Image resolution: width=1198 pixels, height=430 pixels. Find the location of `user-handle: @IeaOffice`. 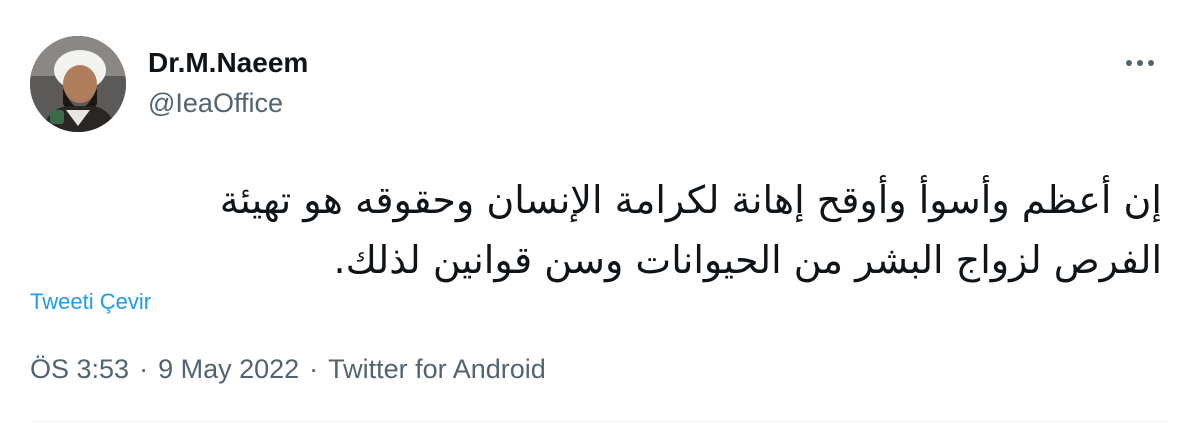

user-handle: @IeaOffice is located at coordinates (215, 103).